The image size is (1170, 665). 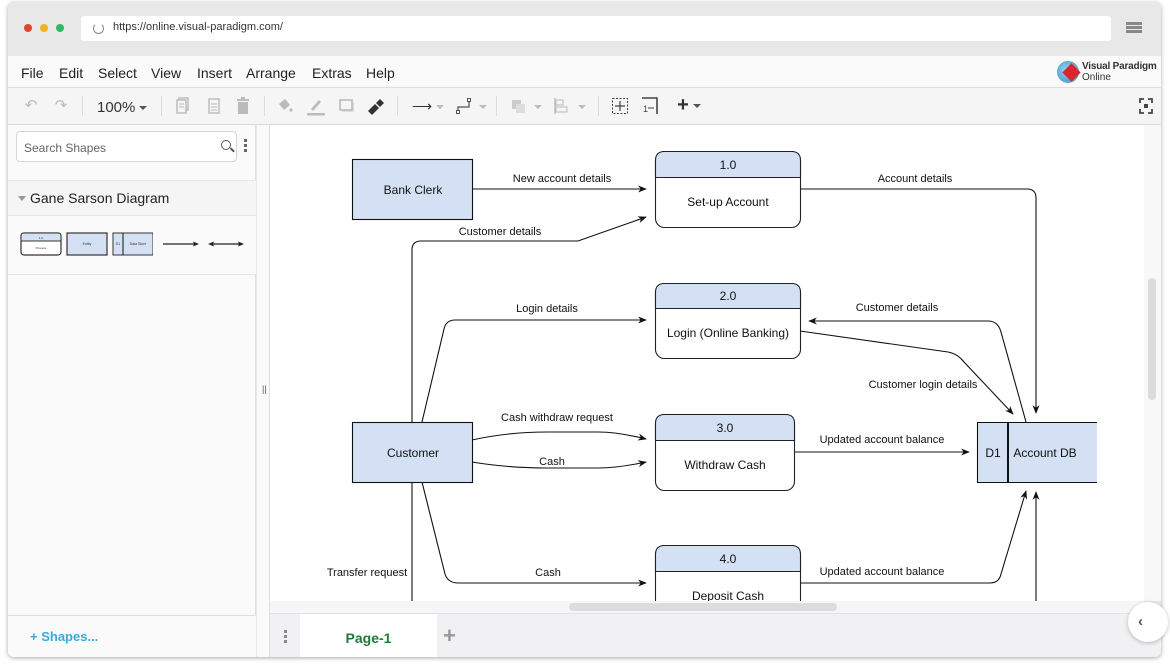 I want to click on fill-color-icon, so click(x=285, y=106).